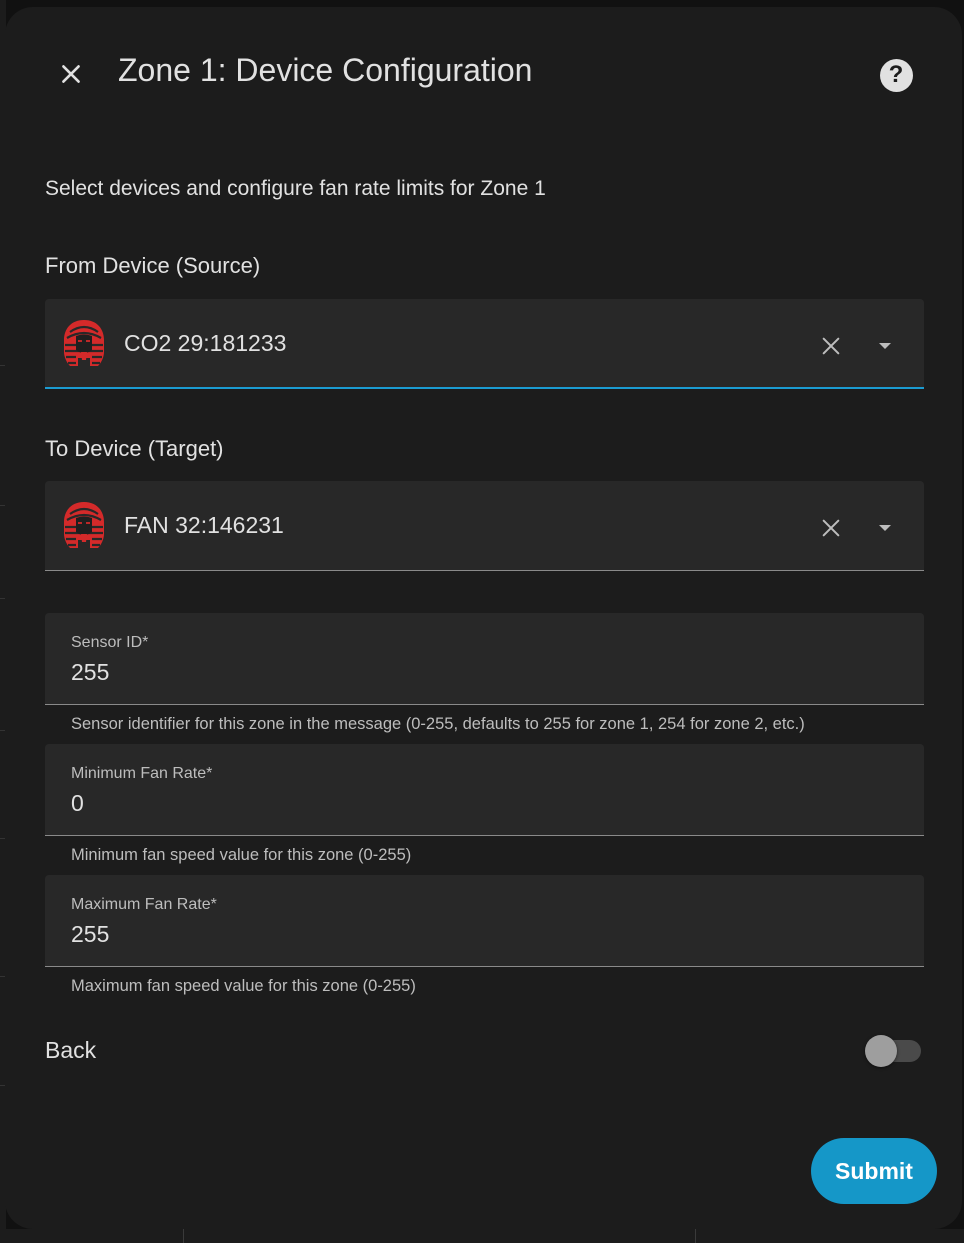 The width and height of the screenshot is (964, 1243). I want to click on back-toggle-label: Back, so click(71, 1050).